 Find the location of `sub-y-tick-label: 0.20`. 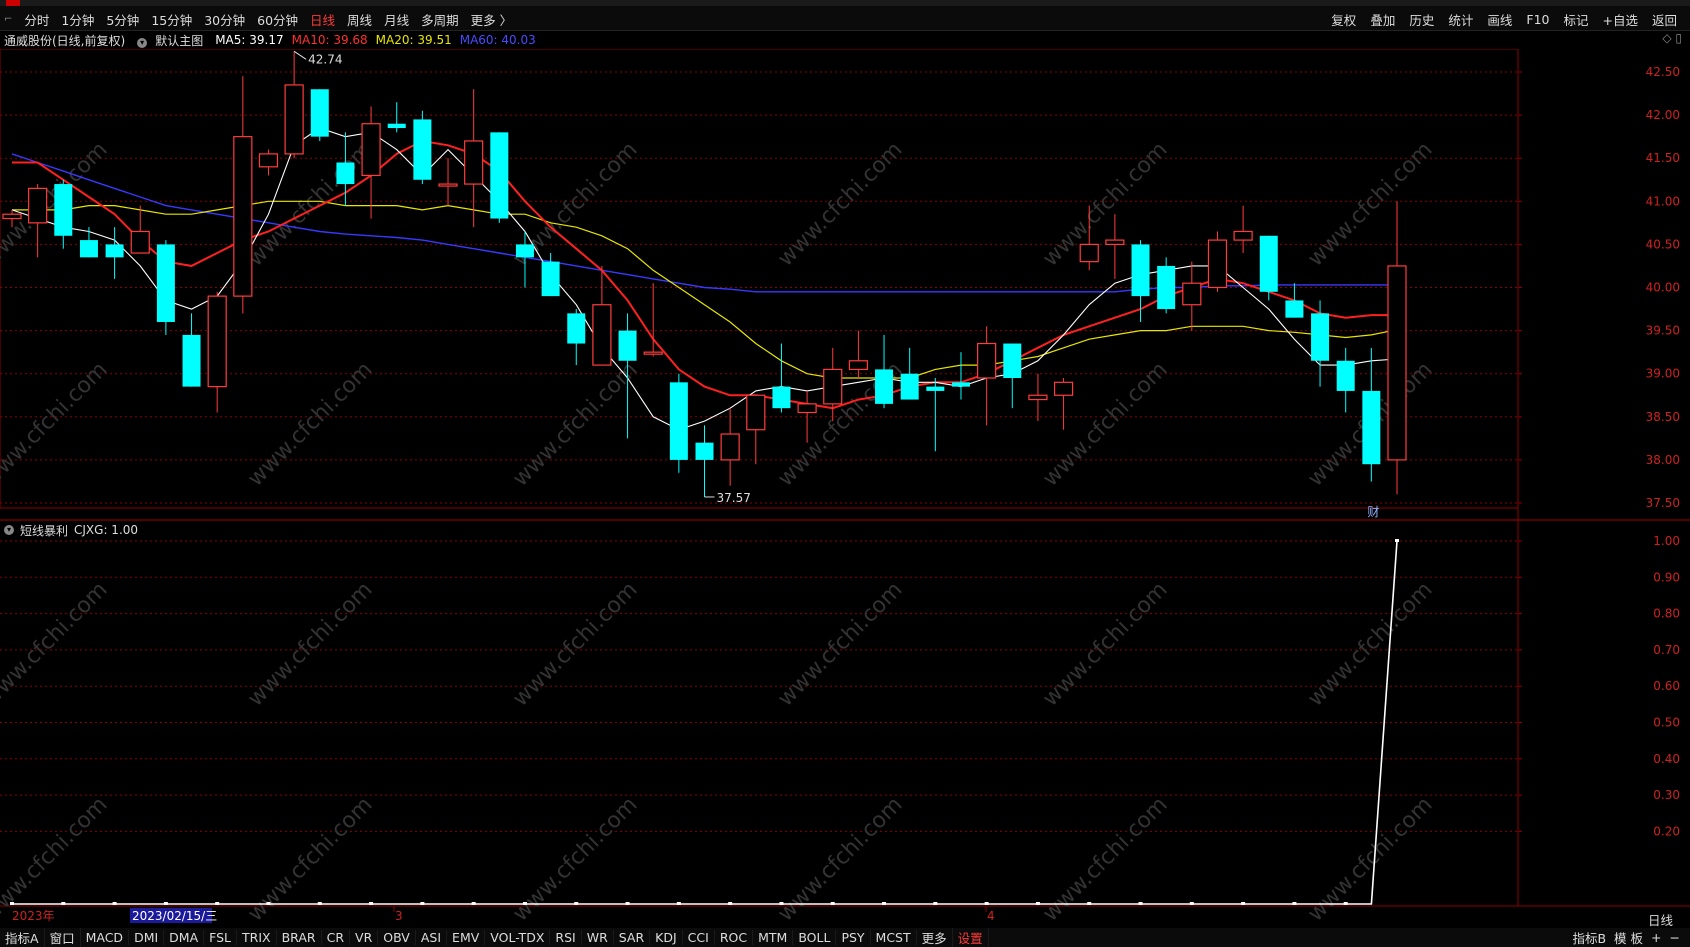

sub-y-tick-label: 0.20 is located at coordinates (1666, 831).